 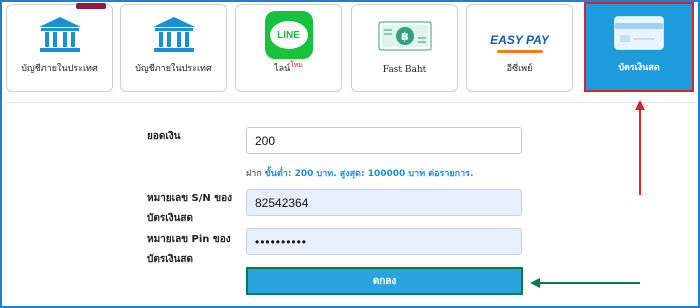 What do you see at coordinates (296, 65) in the screenshot?
I see `new-tag: ใหม่` at bounding box center [296, 65].